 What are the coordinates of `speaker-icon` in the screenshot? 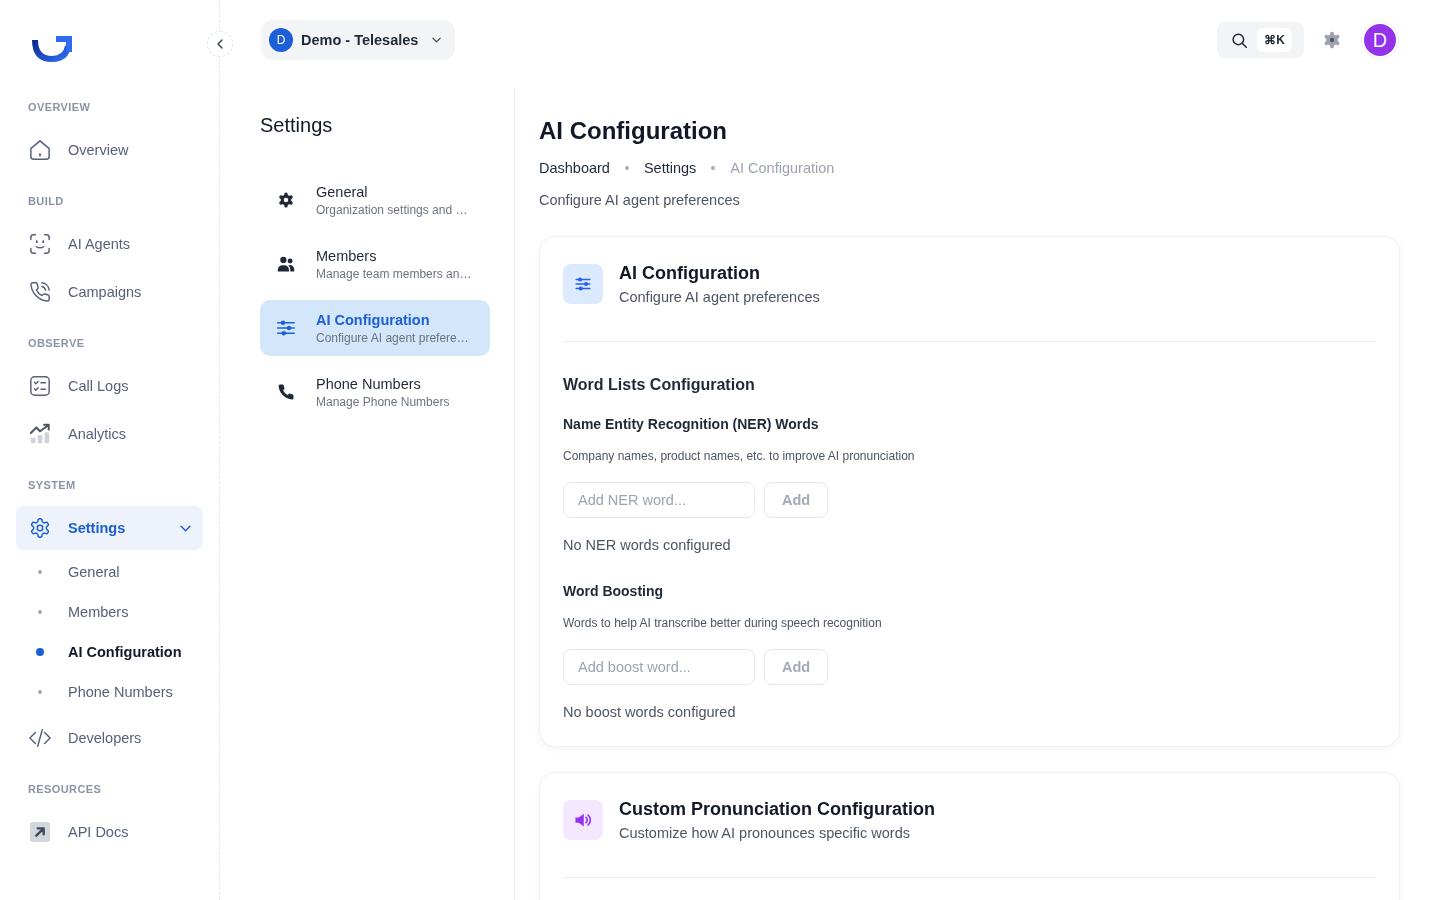 It's located at (583, 820).